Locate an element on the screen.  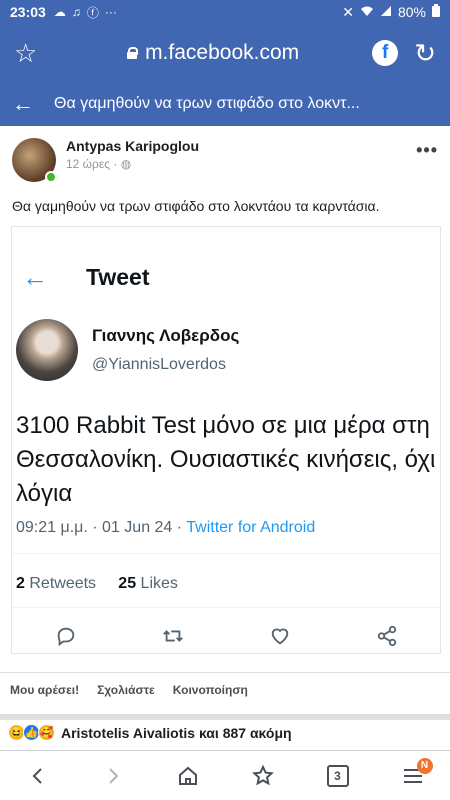
more-options-icon: ••• is located at coordinates (427, 149).